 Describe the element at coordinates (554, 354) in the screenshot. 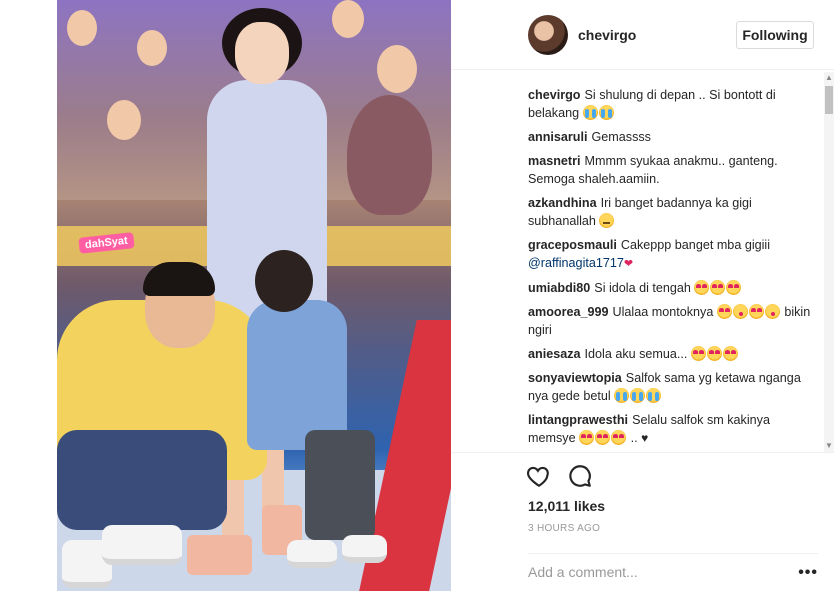

I see `comment-username: aniesaza` at that location.